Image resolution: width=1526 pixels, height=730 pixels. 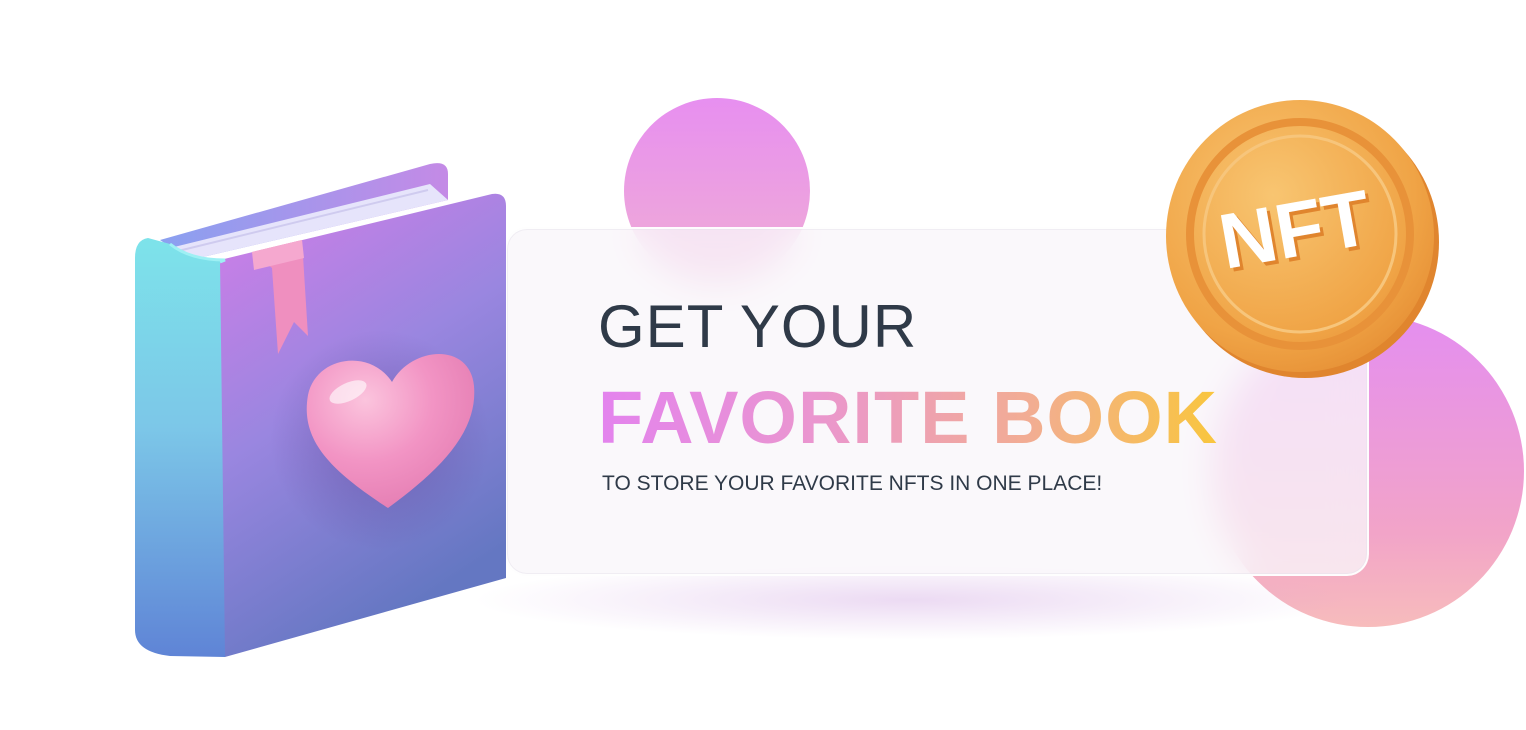 I want to click on nft-coin-icon: NFT NFT, so click(x=1302, y=239).